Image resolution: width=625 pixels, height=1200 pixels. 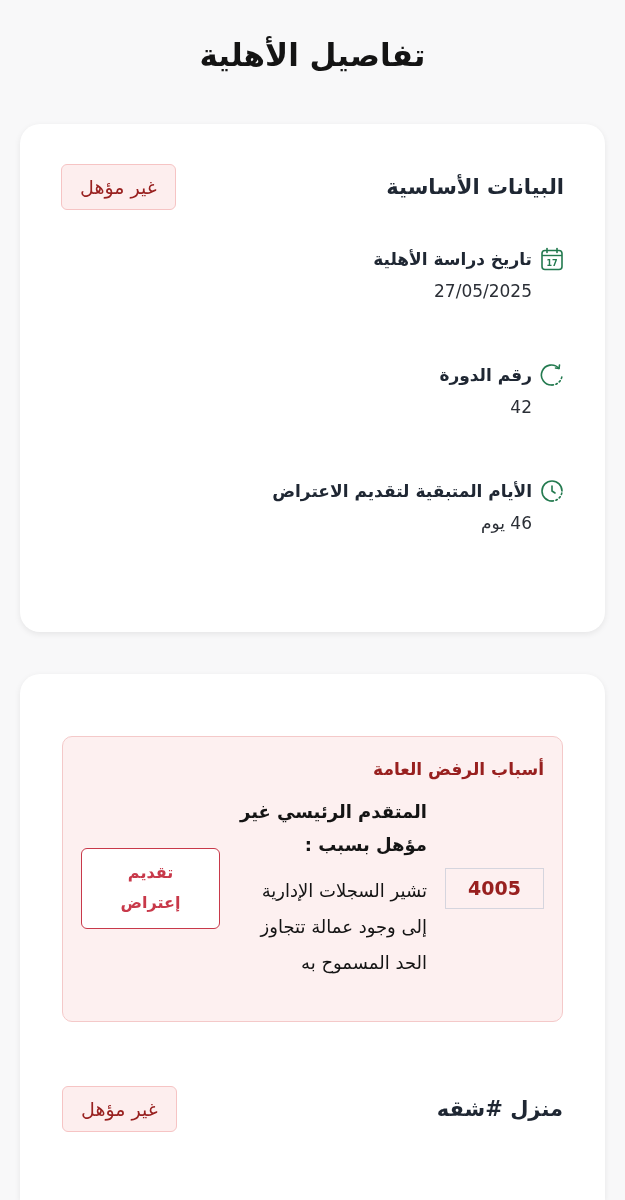 I want to click on section-title: البيانات الأساسية, so click(x=475, y=187).